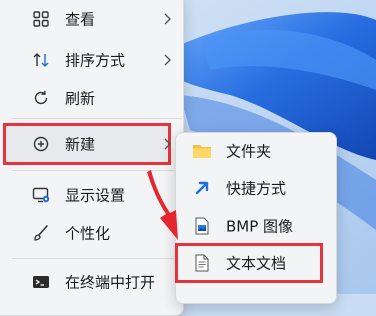 This screenshot has width=376, height=316. Describe the element at coordinates (95, 195) in the screenshot. I see `menu-item-label: 显示设置` at that location.